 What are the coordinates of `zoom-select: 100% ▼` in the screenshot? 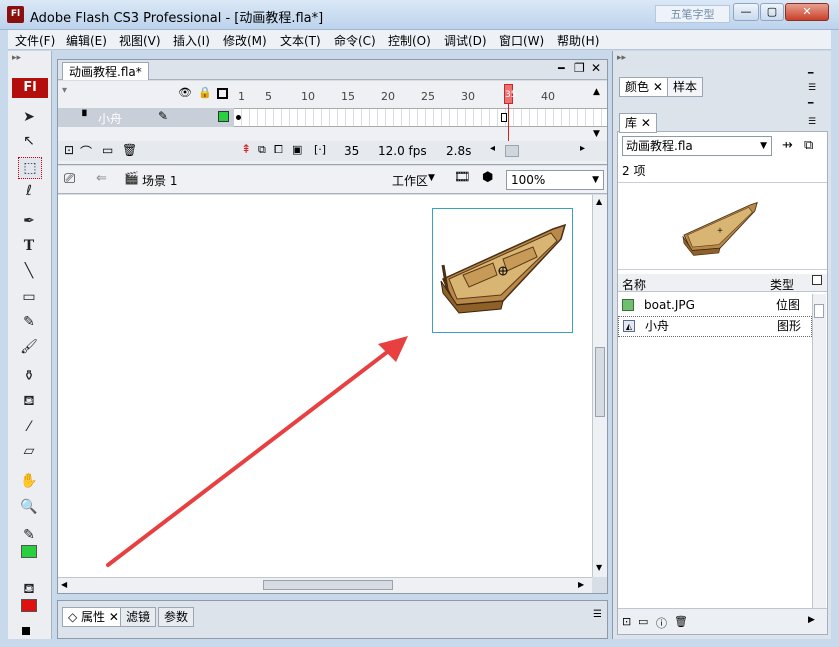 It's located at (555, 180).